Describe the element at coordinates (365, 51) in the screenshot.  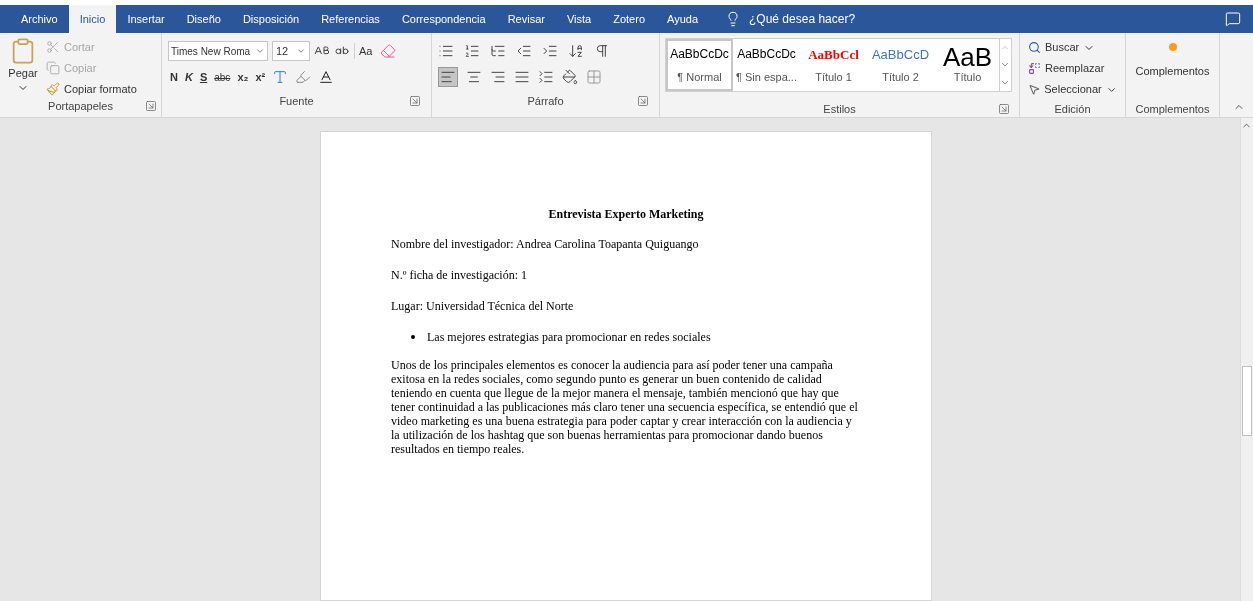
I see `change-case-button: Aa` at that location.